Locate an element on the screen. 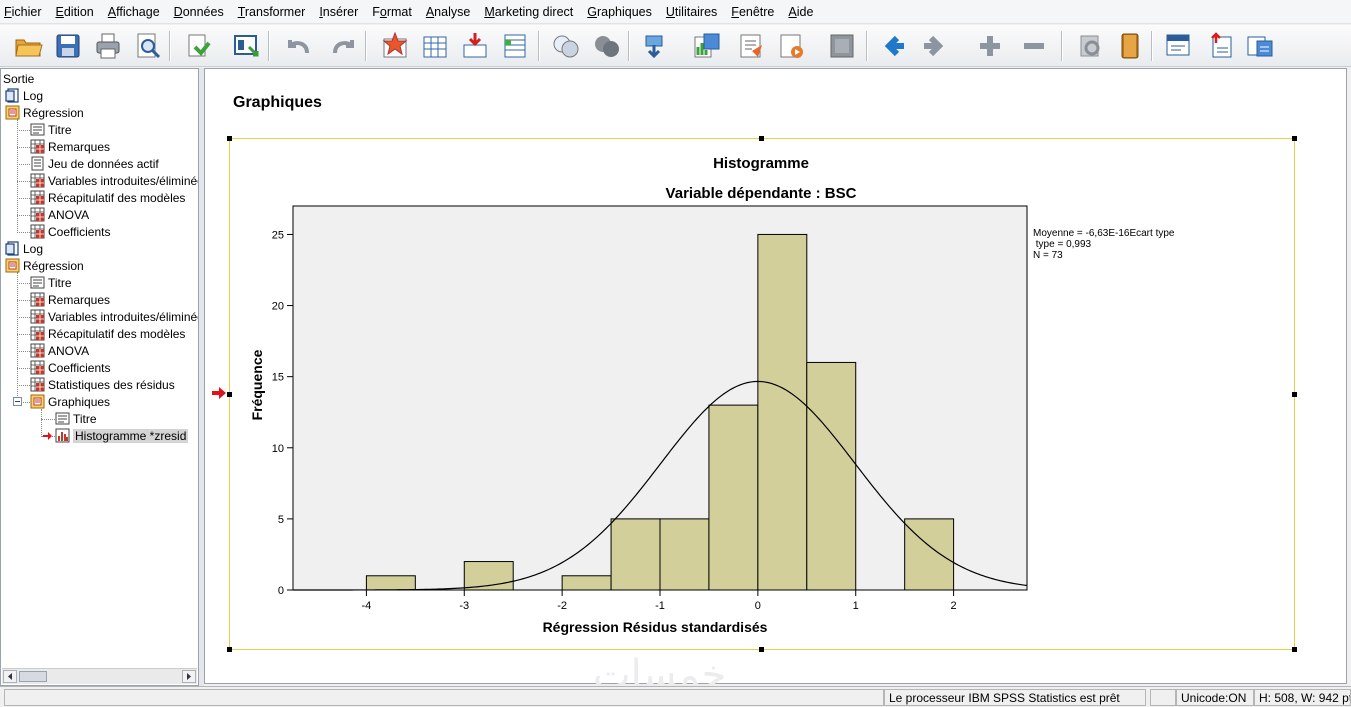  select-last-output-button is located at coordinates (655, 46).